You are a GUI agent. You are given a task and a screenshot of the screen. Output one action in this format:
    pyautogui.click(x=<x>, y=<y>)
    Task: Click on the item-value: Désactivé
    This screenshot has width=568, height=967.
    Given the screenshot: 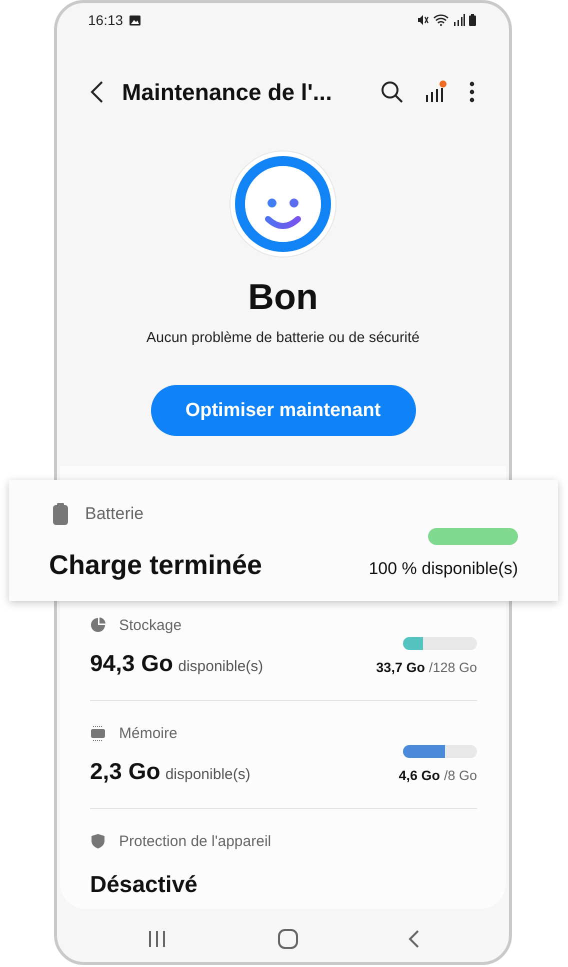 What is the action you would take?
    pyautogui.click(x=144, y=884)
    